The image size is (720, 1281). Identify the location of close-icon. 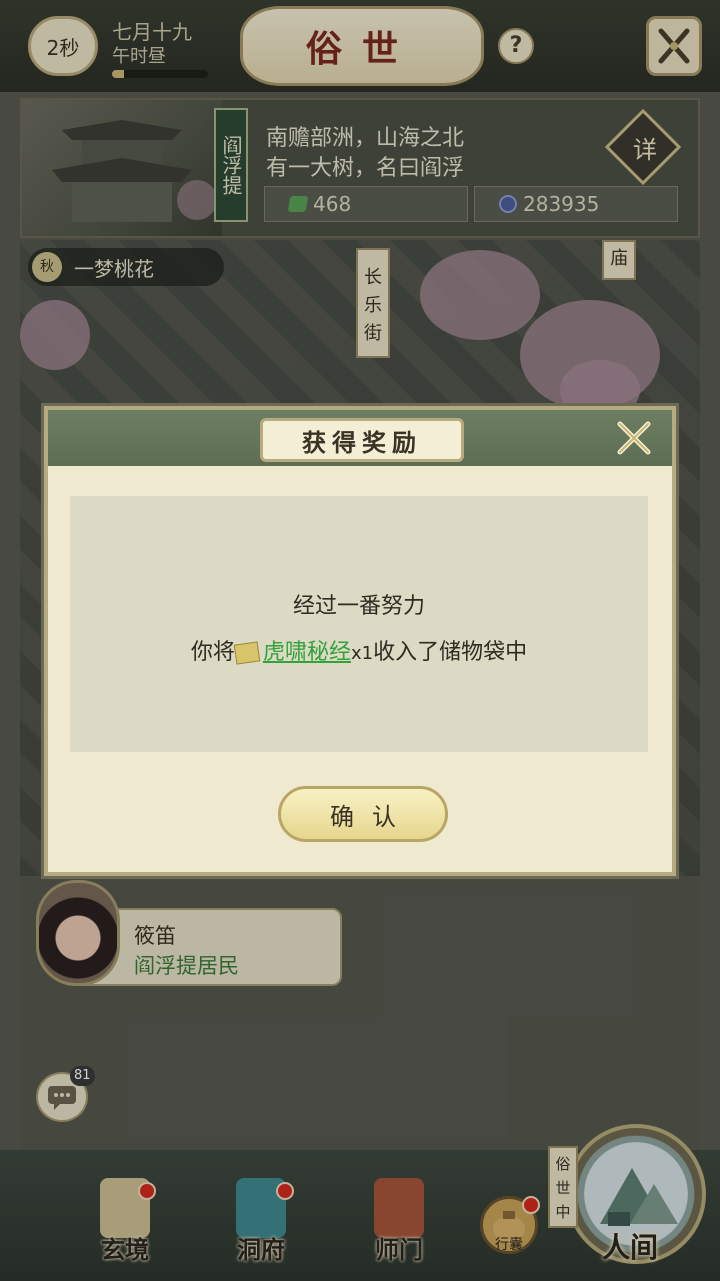
(634, 438).